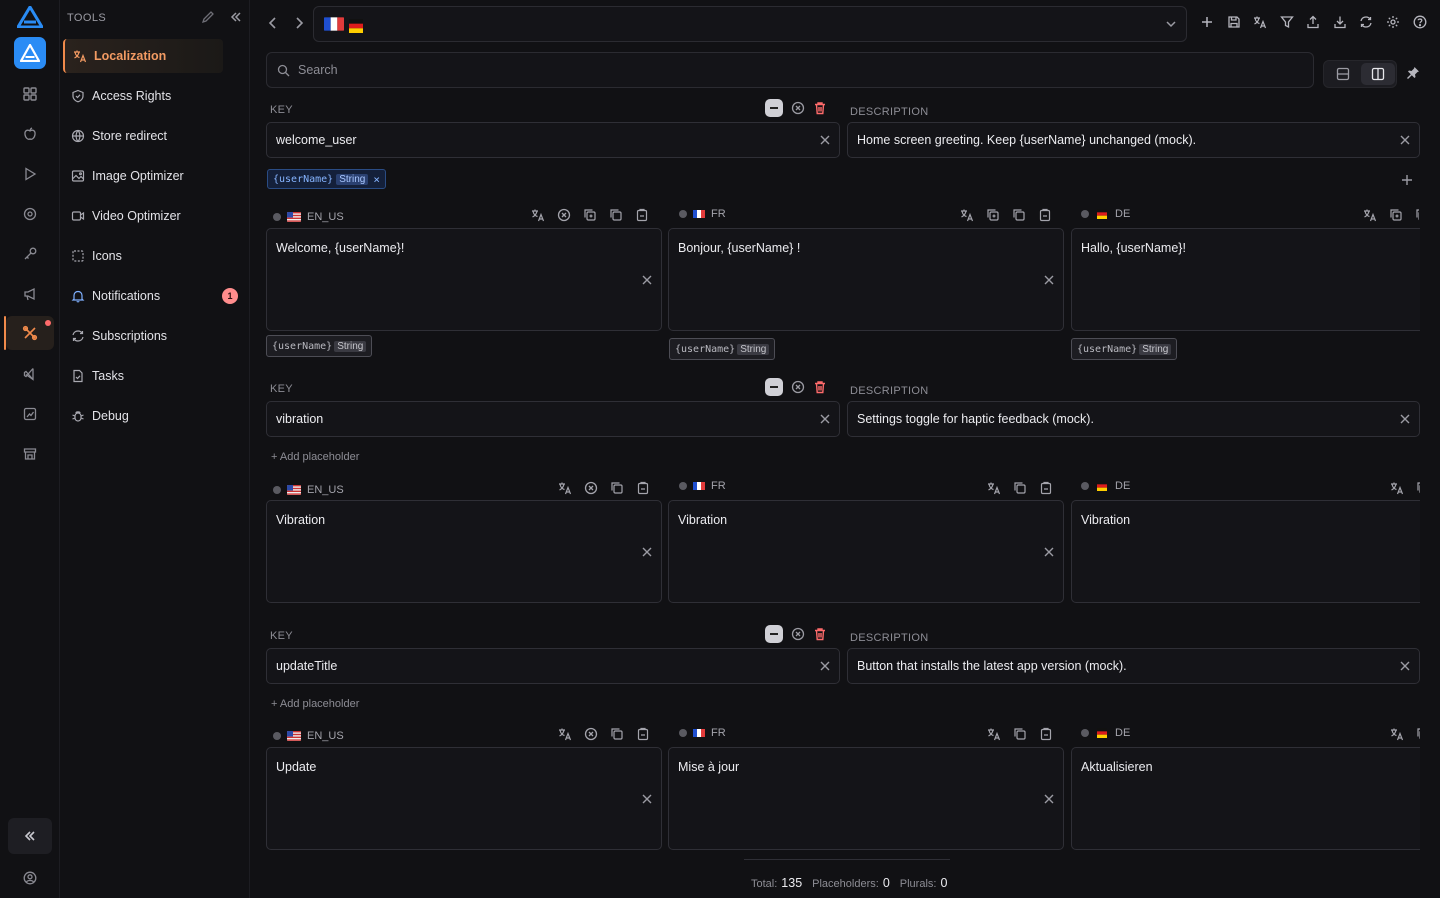  What do you see at coordinates (464, 279) in the screenshot?
I see `translation-input-en-us: Welcome, {userName}!` at bounding box center [464, 279].